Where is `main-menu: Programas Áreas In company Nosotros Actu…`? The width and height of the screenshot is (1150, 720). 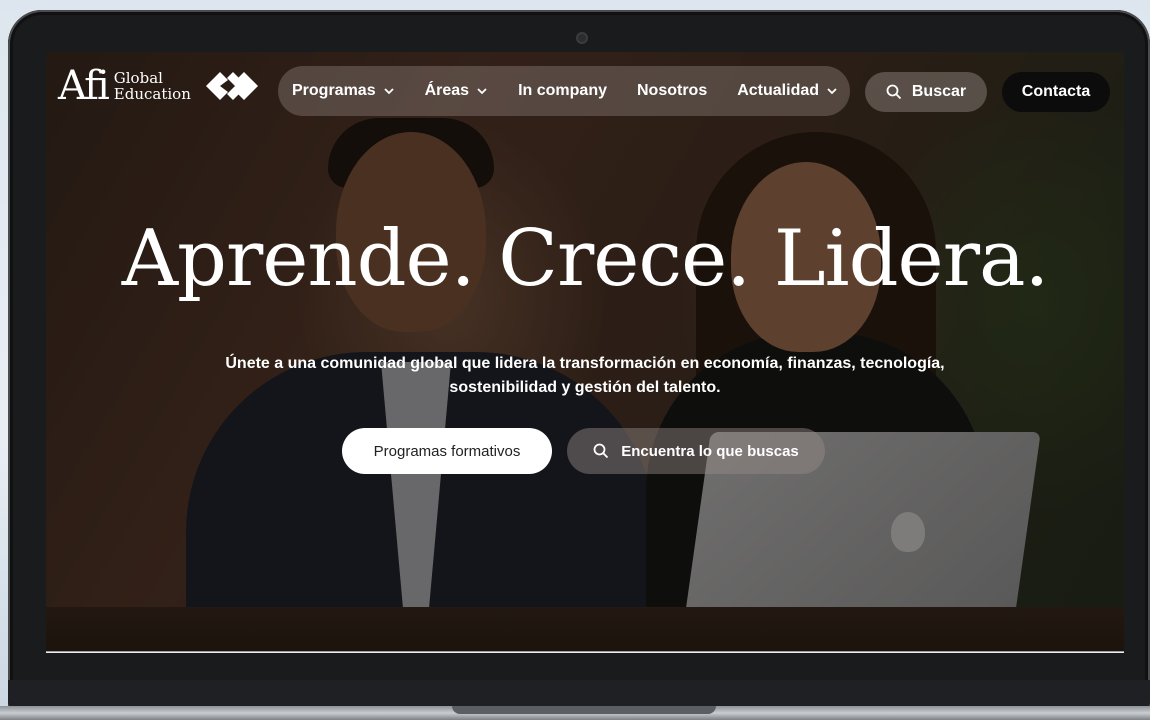
main-menu: Programas Áreas In company Nosotros Actu… is located at coordinates (564, 91).